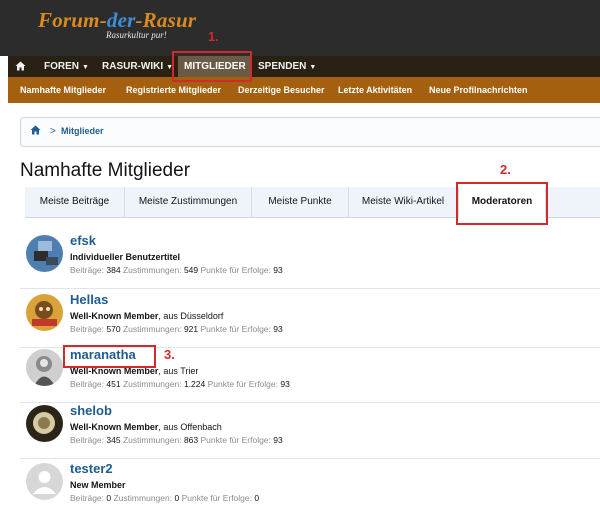 This screenshot has width=600, height=516. Describe the element at coordinates (178, 371) in the screenshot. I see `member-location: , aus Trier` at that location.